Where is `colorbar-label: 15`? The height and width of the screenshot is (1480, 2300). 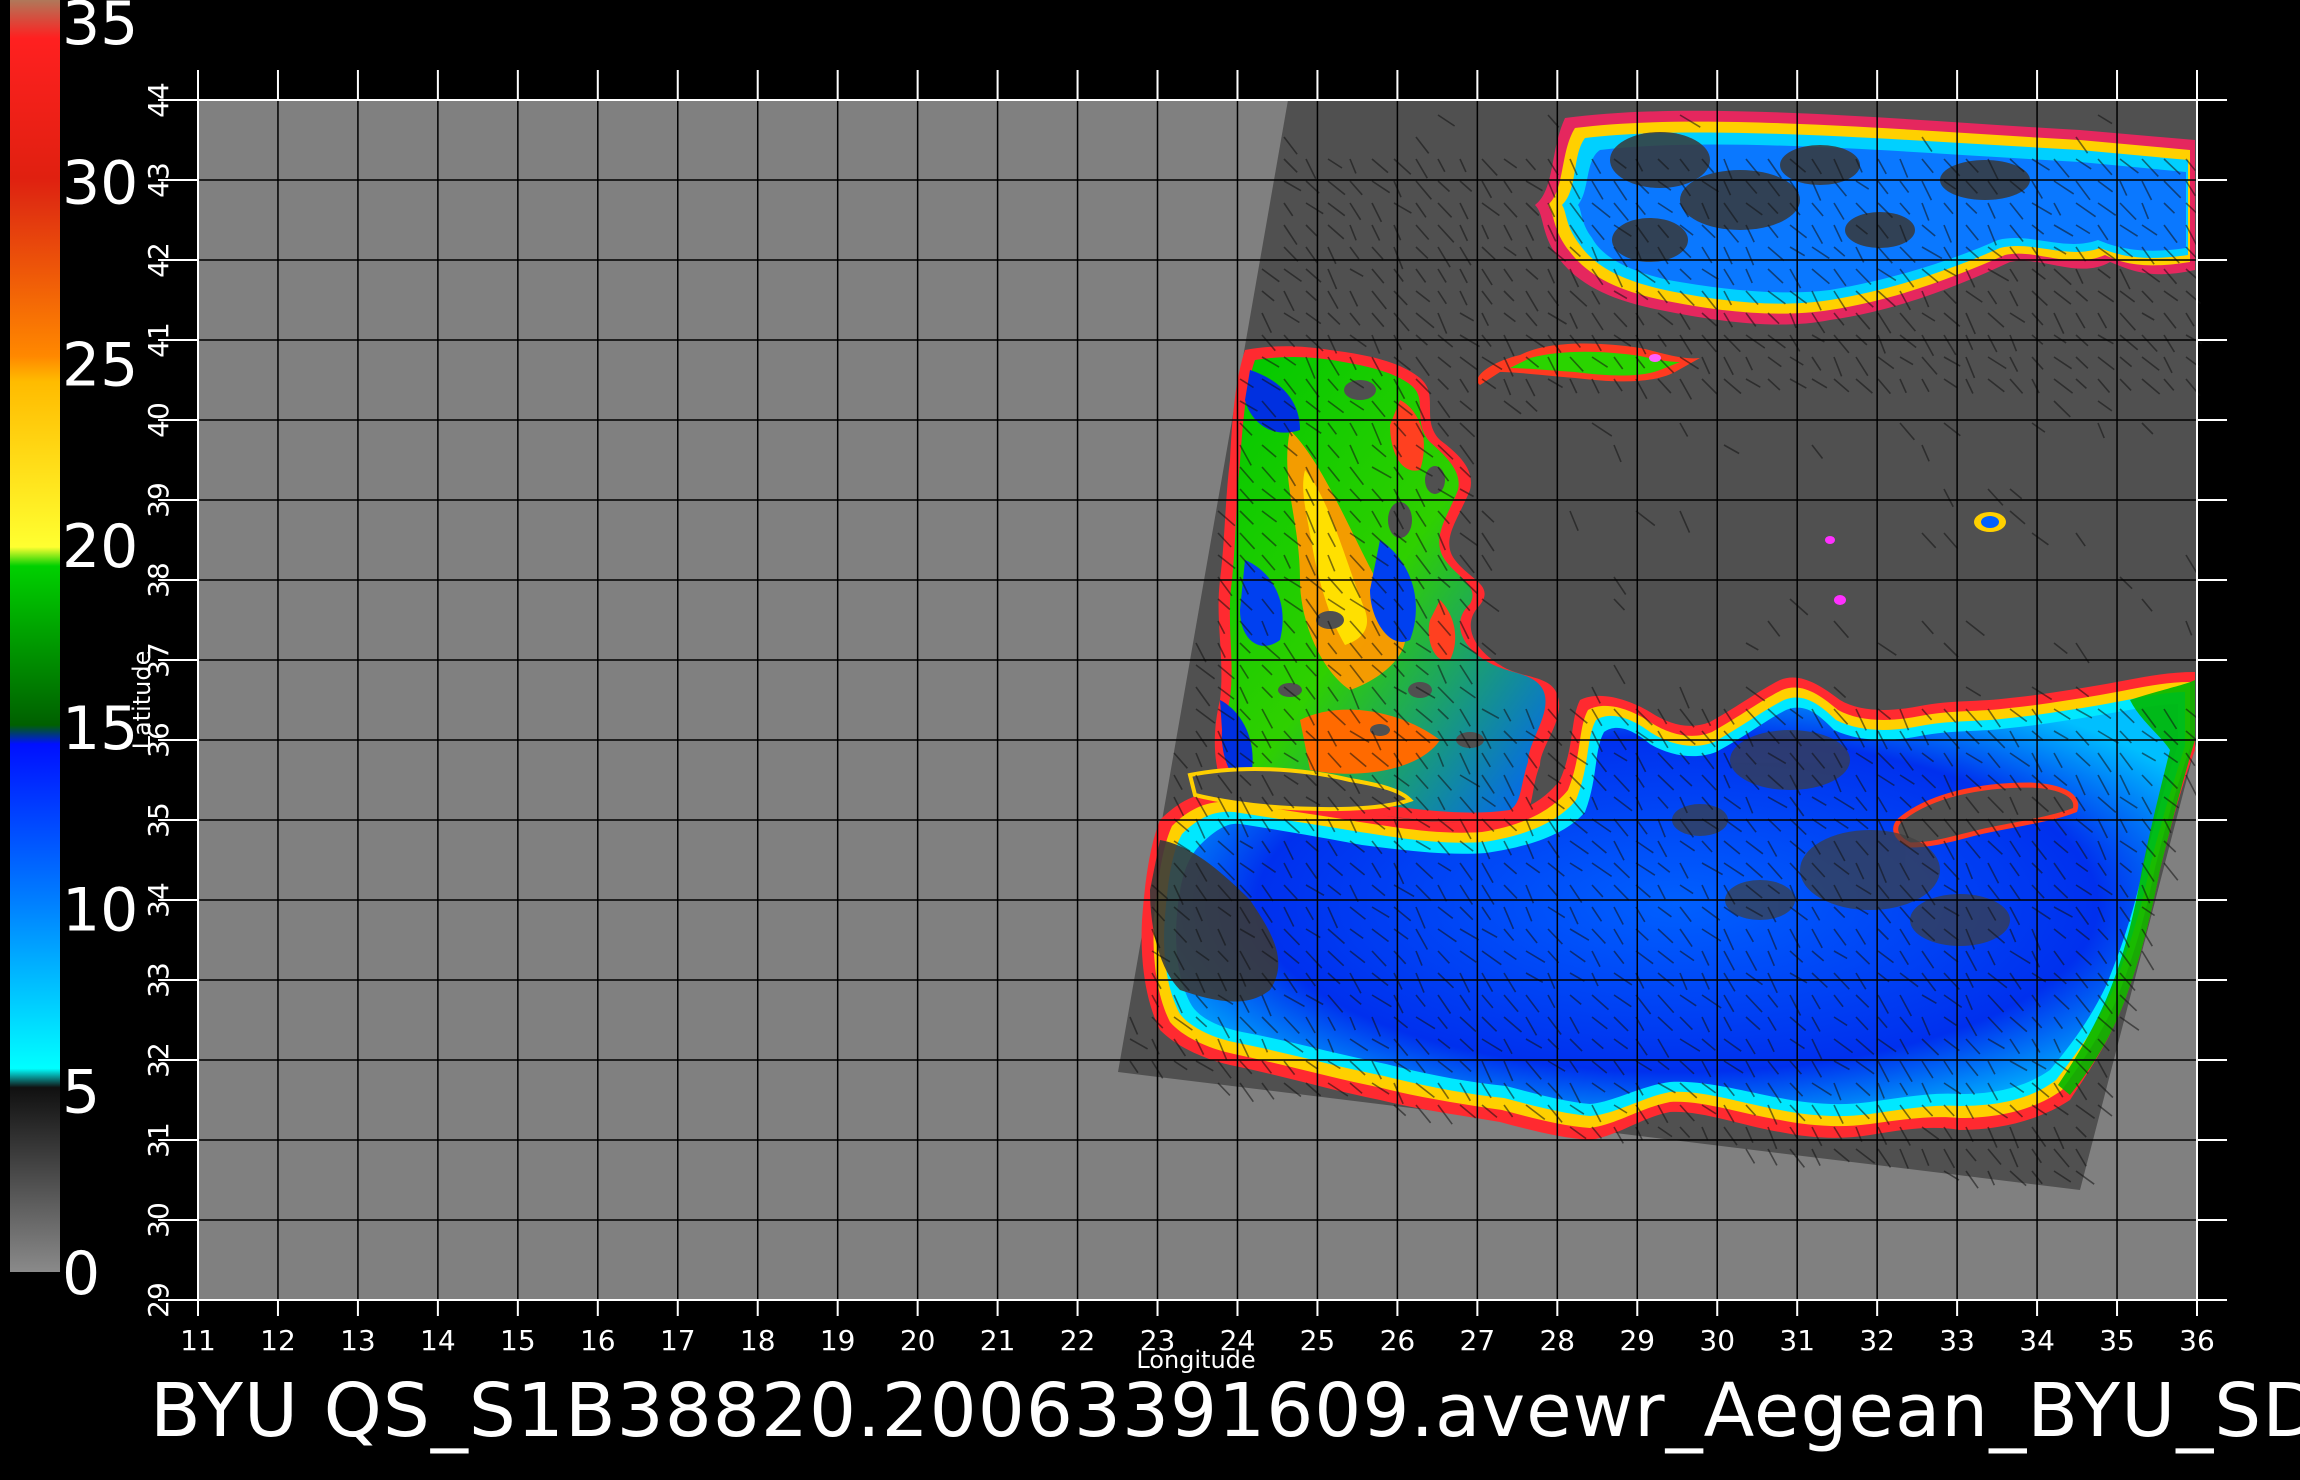 colorbar-label: 15 is located at coordinates (100, 729).